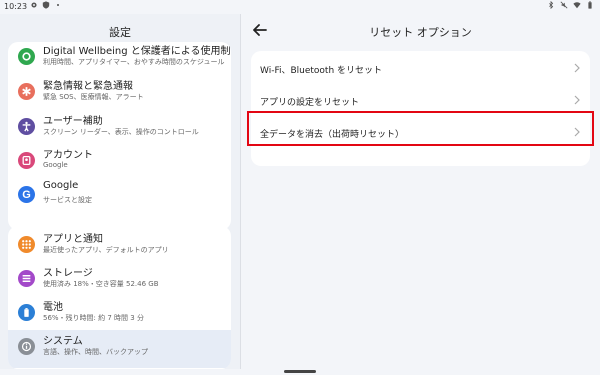  What do you see at coordinates (26, 194) in the screenshot?
I see `google-icon: G` at bounding box center [26, 194].